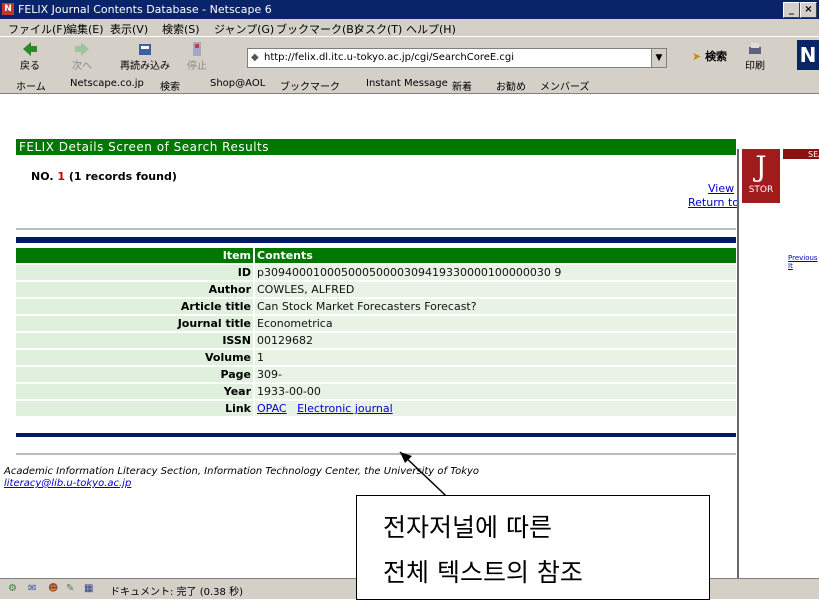 This screenshot has width=819, height=600. What do you see at coordinates (237, 83) in the screenshot?
I see `personal-shop: Shop@AOL` at bounding box center [237, 83].